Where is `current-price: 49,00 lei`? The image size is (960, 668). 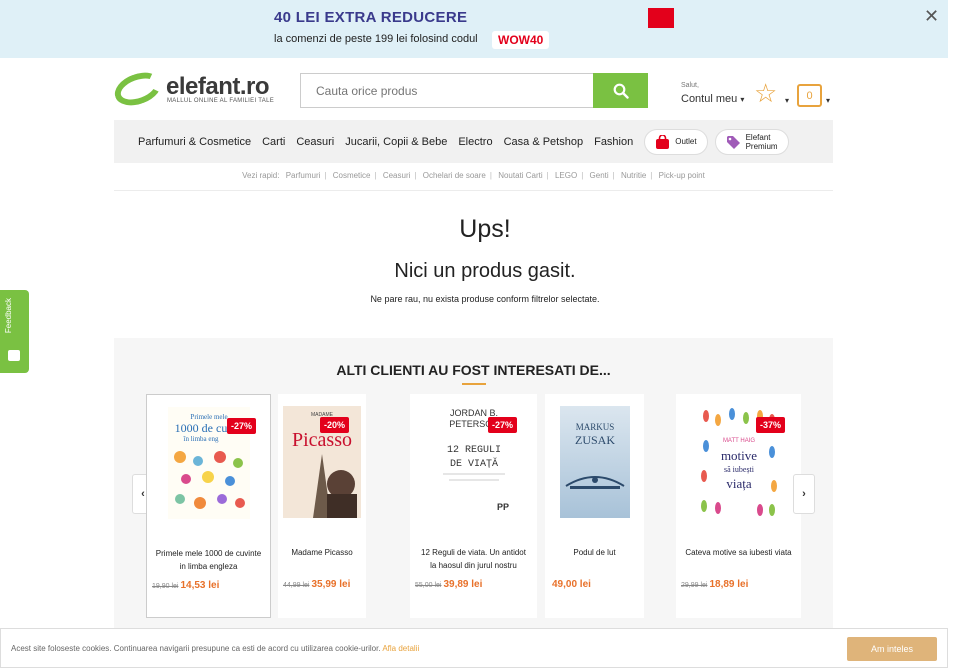 current-price: 49,00 lei is located at coordinates (571, 584).